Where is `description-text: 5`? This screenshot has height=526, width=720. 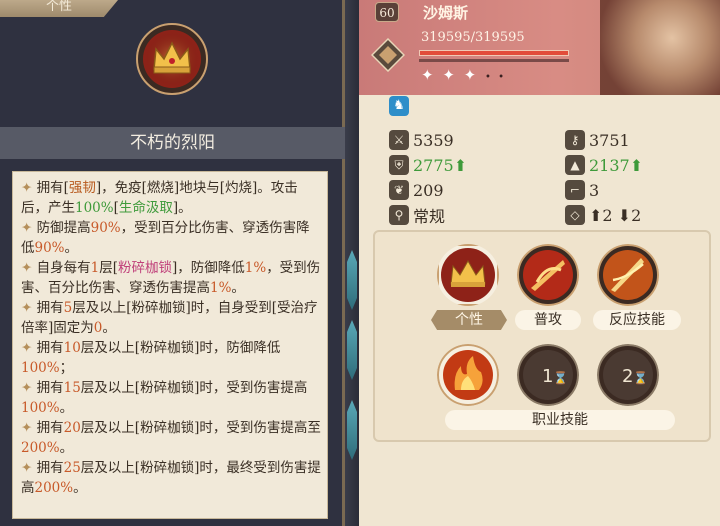 description-text: 5 is located at coordinates (68, 308).